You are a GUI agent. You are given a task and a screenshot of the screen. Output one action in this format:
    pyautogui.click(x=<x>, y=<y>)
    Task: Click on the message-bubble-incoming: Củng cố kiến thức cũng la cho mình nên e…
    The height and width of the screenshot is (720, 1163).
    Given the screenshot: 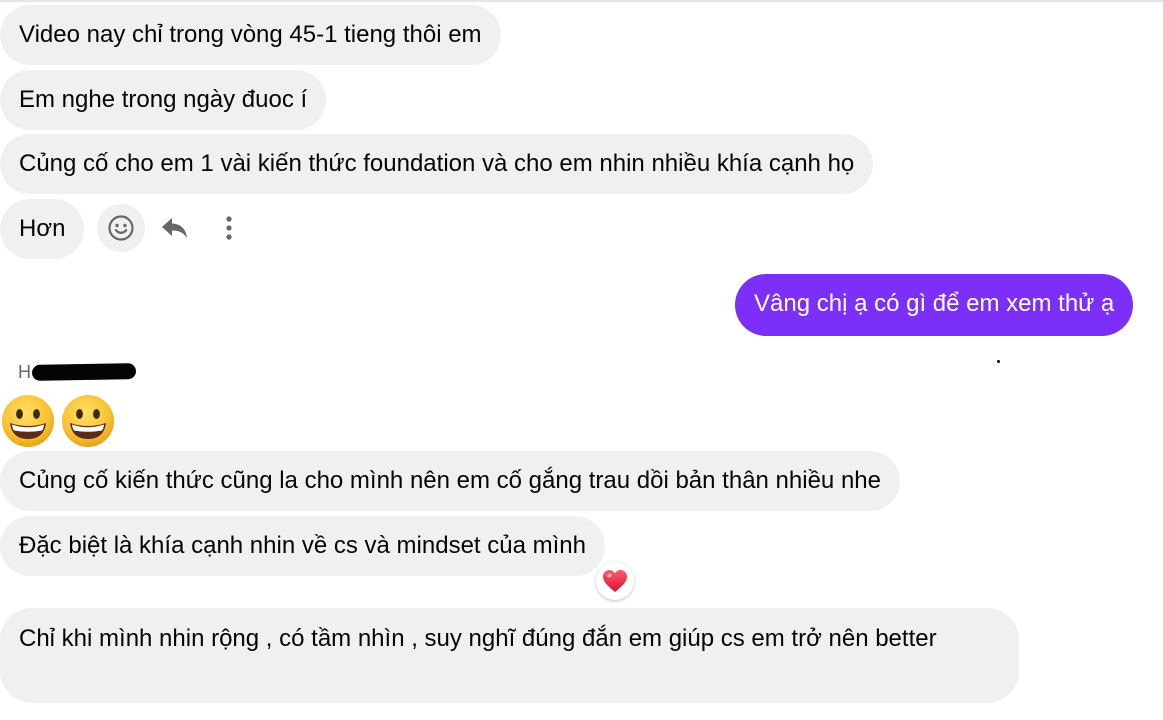 What is the action you would take?
    pyautogui.click(x=450, y=481)
    